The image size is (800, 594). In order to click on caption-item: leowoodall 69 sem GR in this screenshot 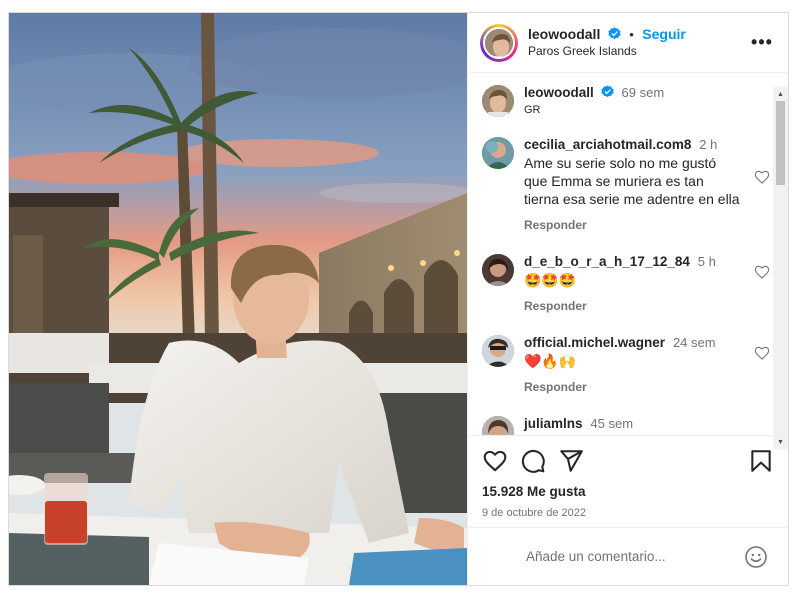, I will do `click(627, 100)`.